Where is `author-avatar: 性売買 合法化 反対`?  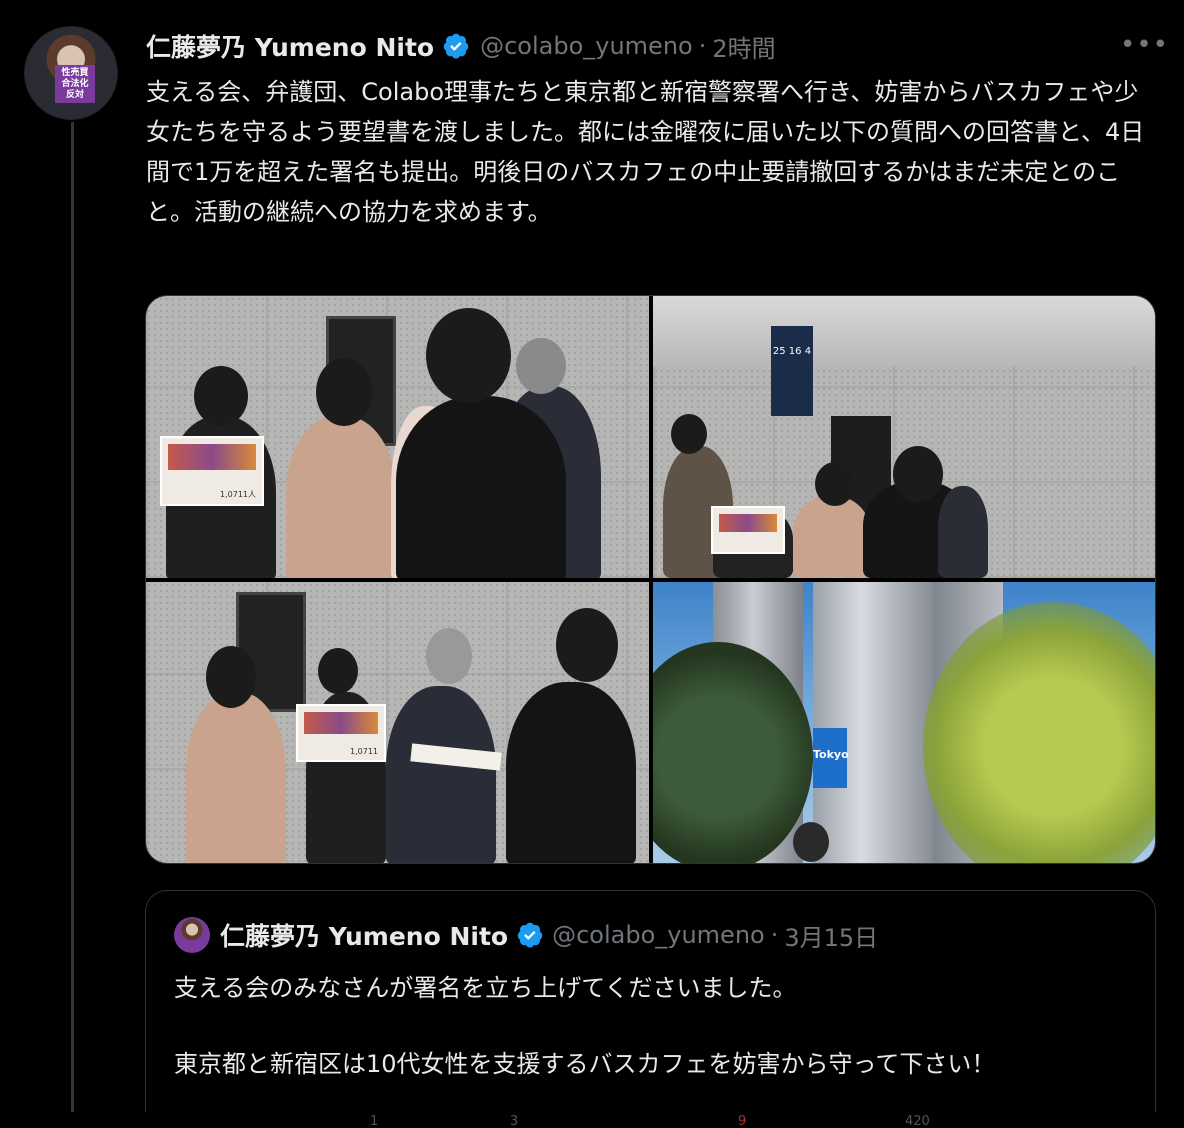
author-avatar: 性売買 合法化 反対 is located at coordinates (71, 73).